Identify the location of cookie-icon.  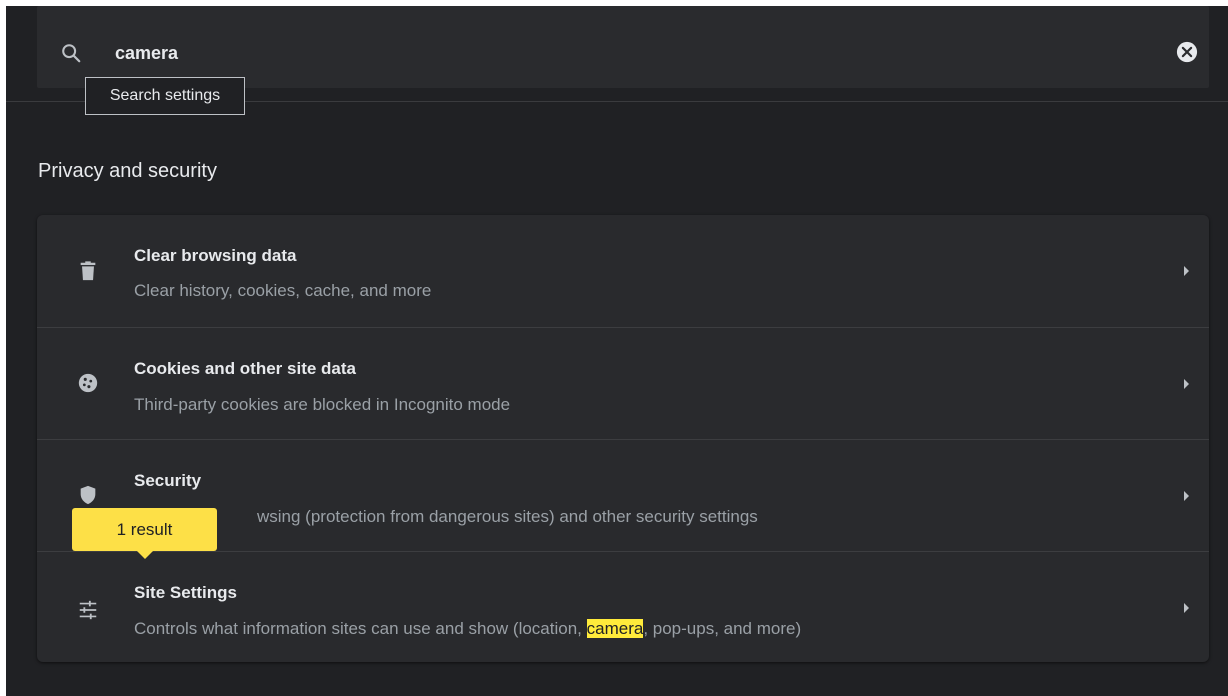
(88, 383).